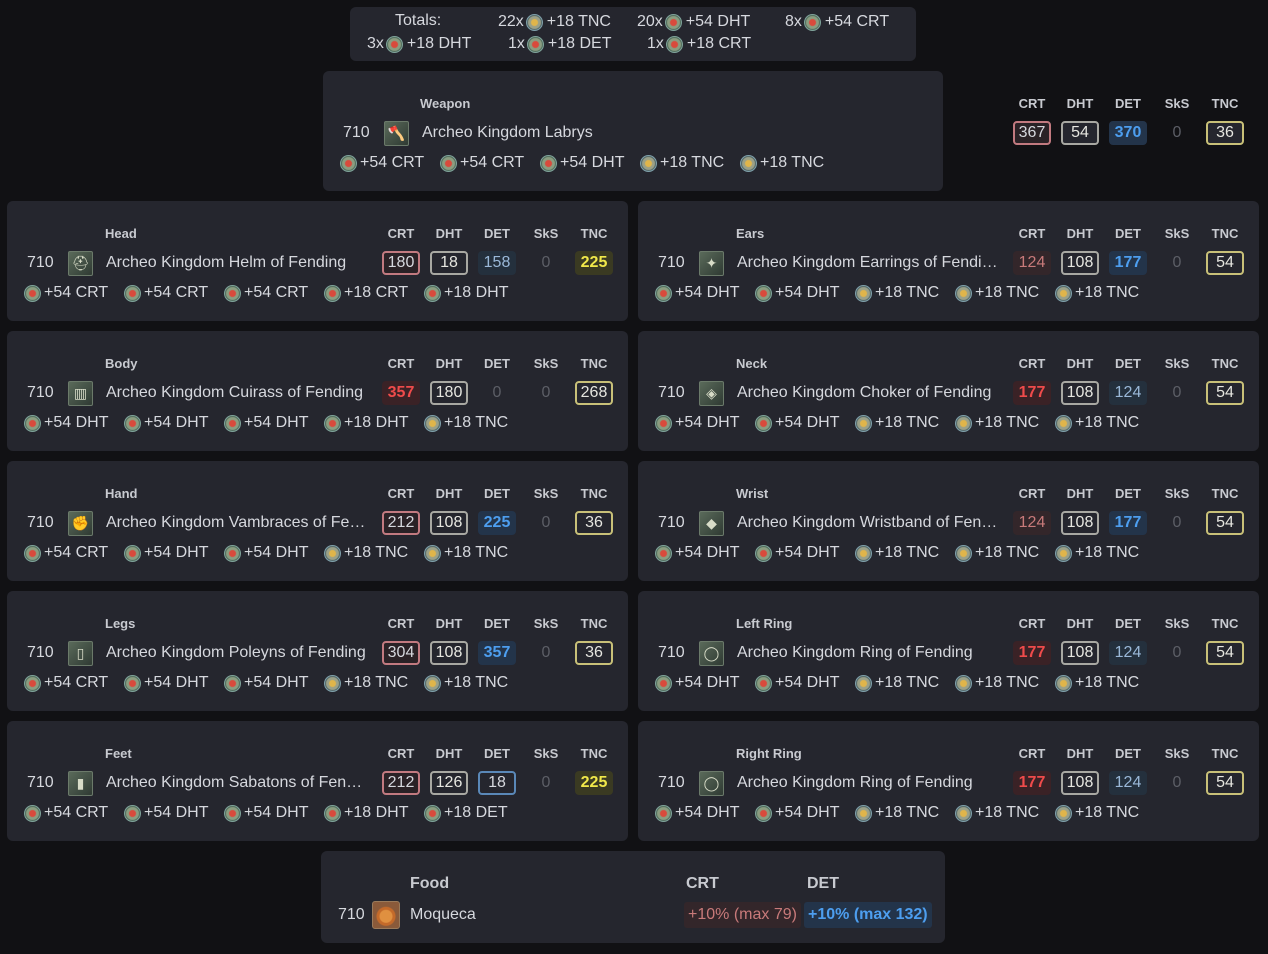 Image resolution: width=1268 pixels, height=954 pixels. What do you see at coordinates (1080, 133) in the screenshot?
I see `stat-value-dht: 54` at bounding box center [1080, 133].